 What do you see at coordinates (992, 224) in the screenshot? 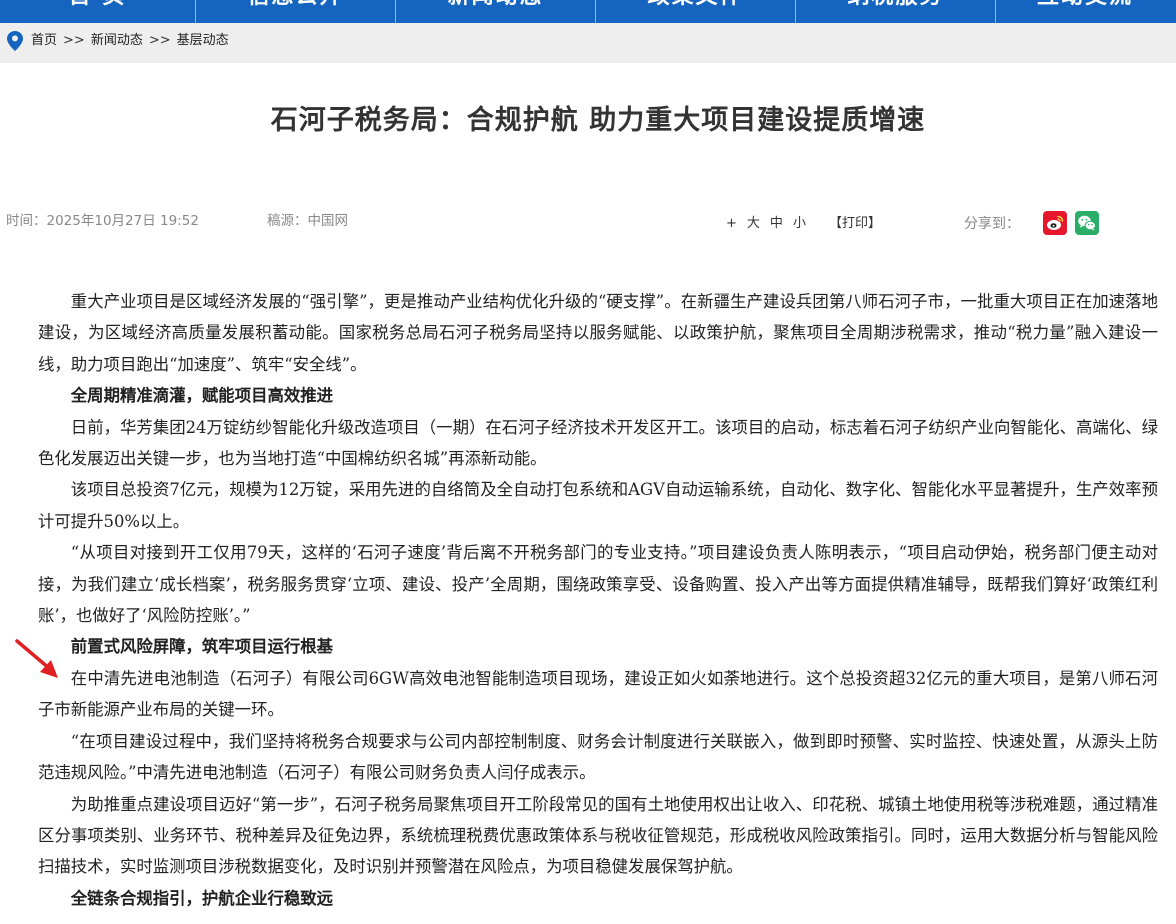
I see `share-label: 分享到：` at bounding box center [992, 224].